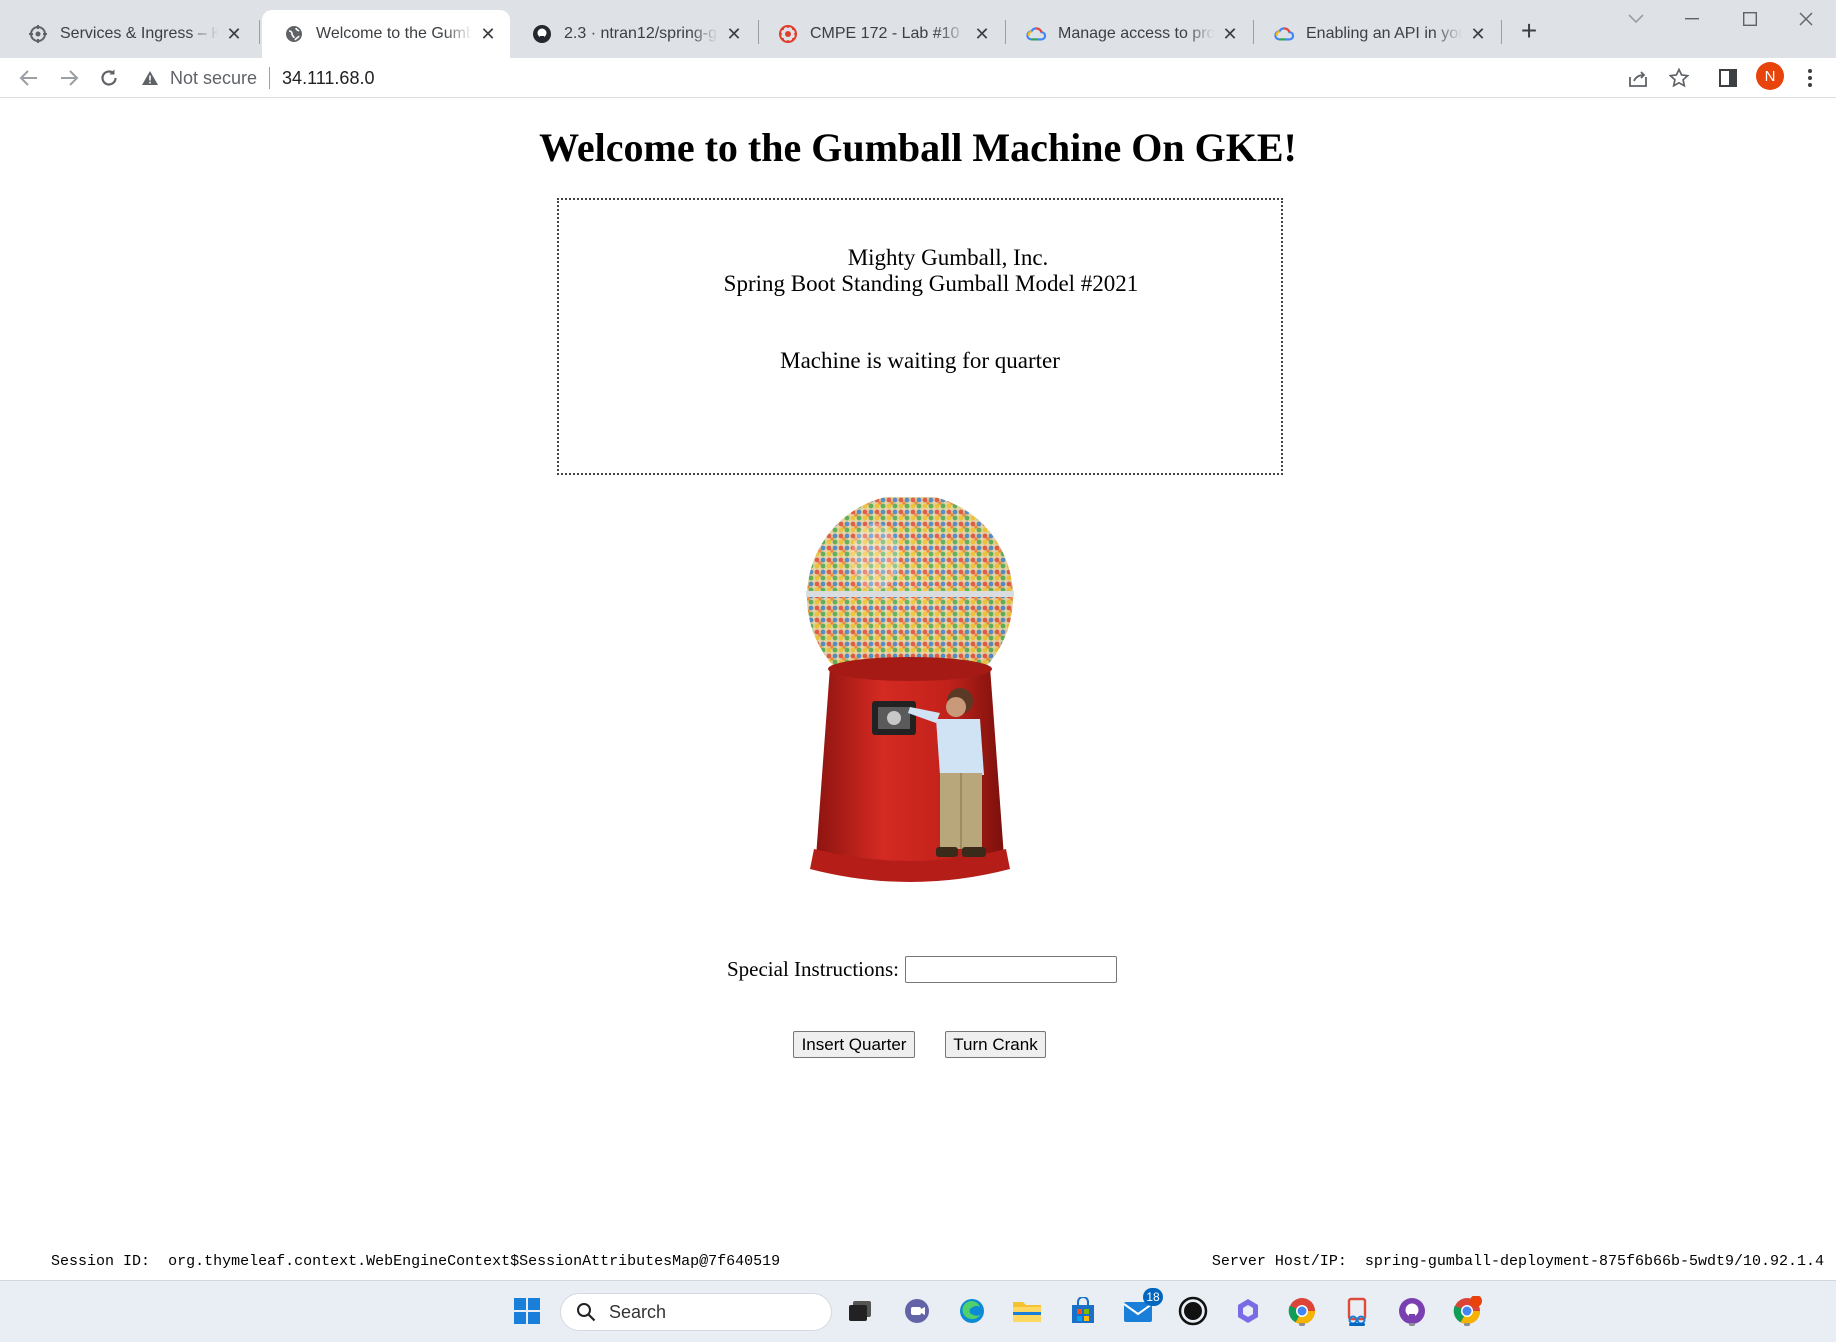 The height and width of the screenshot is (1342, 1836). Describe the element at coordinates (69, 78) in the screenshot. I see `forward-arrow-icon` at that location.